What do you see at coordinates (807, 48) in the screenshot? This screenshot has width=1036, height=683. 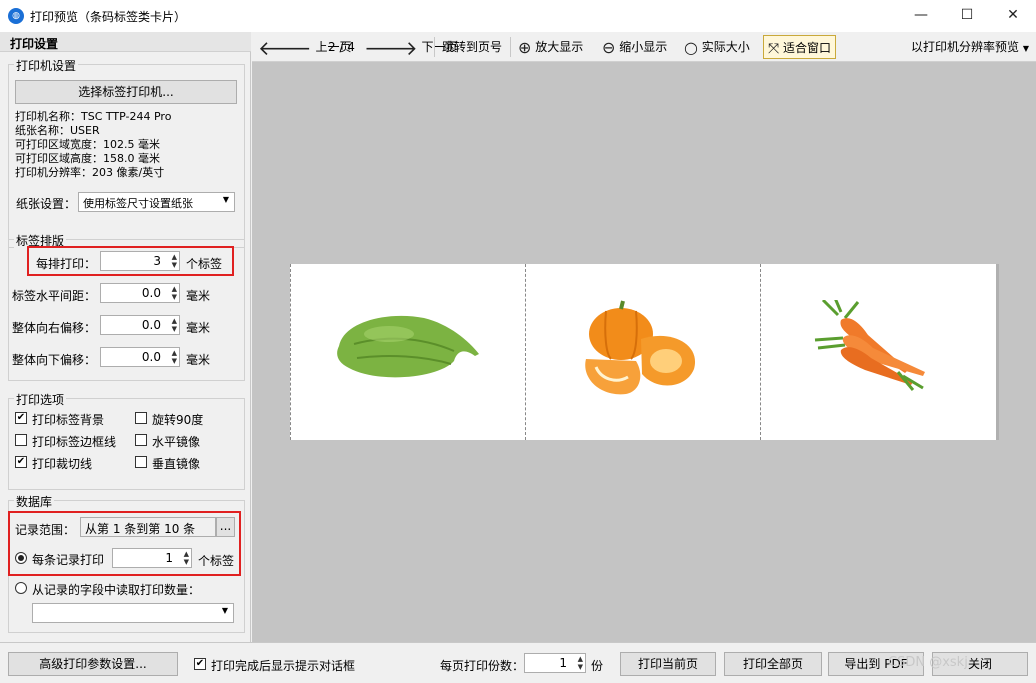 I see `fit-window-label: 适合窗口` at bounding box center [807, 48].